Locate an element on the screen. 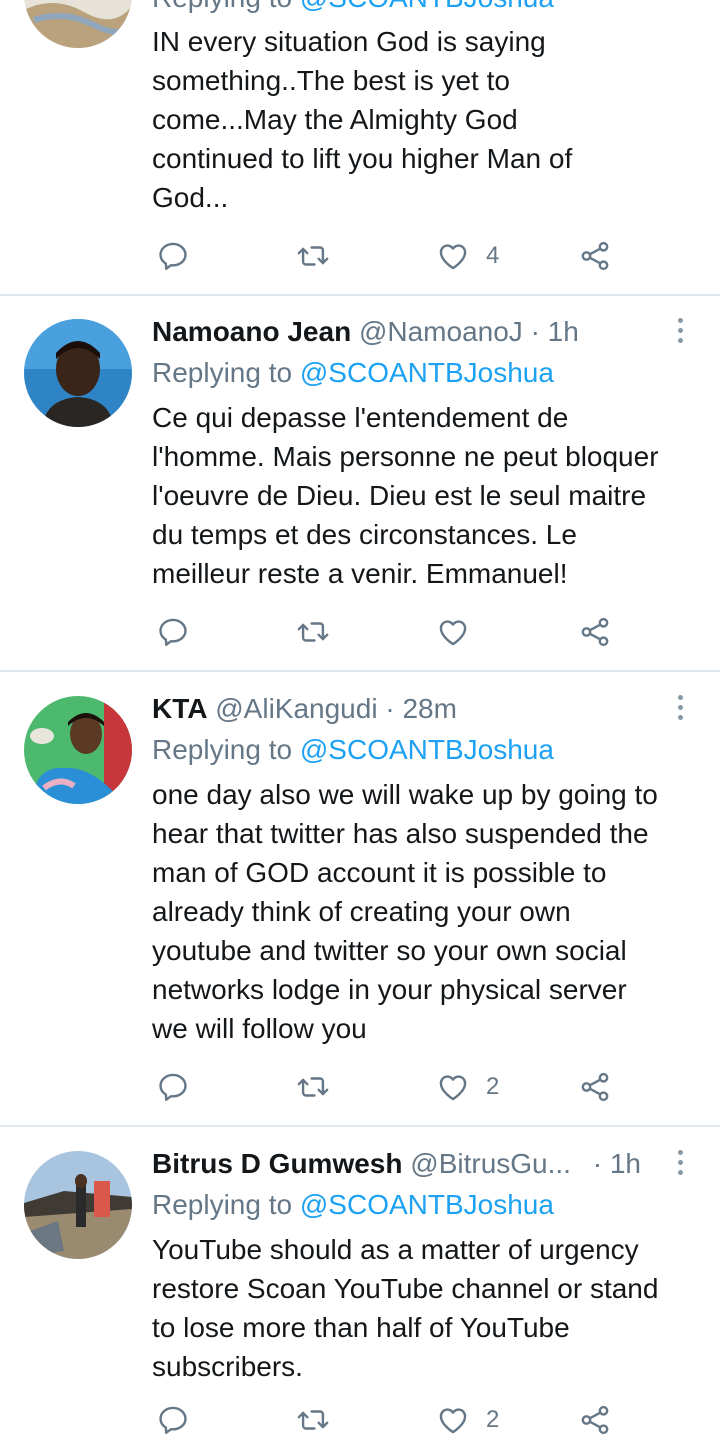 Image resolution: width=720 pixels, height=1440 pixels. like-button is located at coordinates (461, 632).